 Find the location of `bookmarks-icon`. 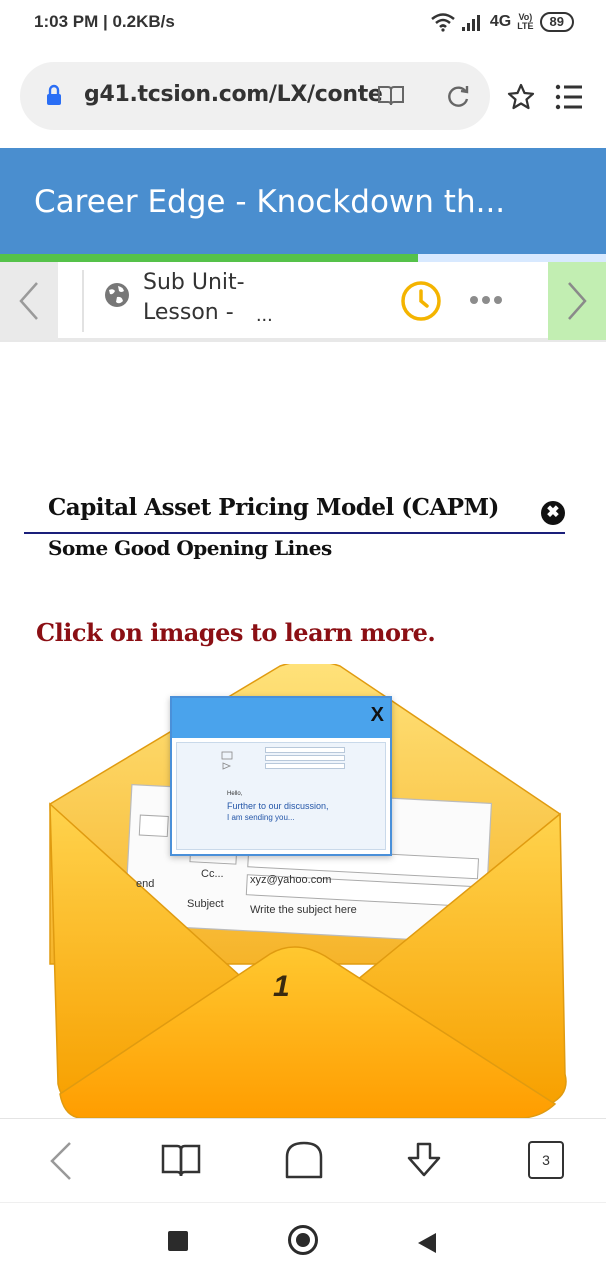

bookmarks-icon is located at coordinates (181, 1161).